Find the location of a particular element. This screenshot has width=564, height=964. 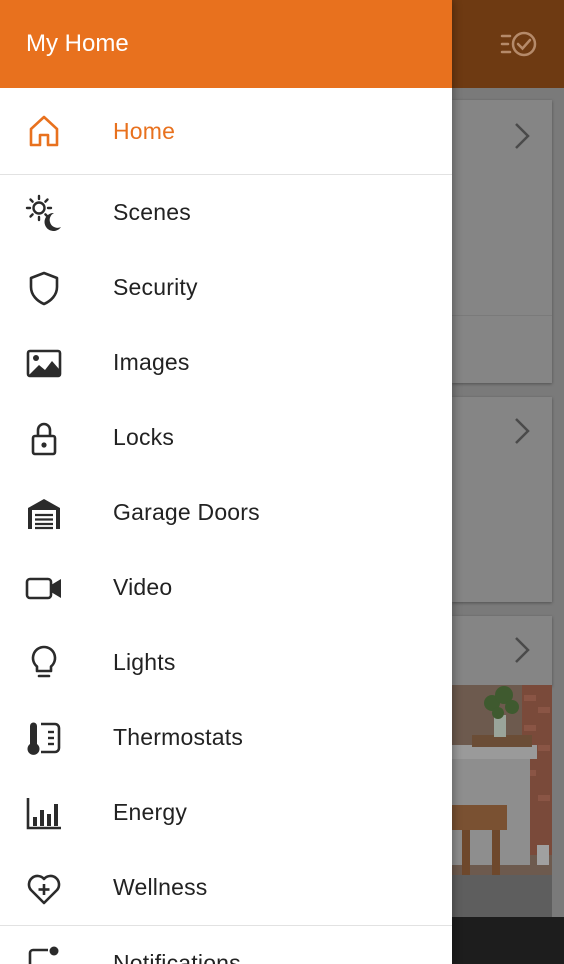

nav-item-wellness: Wellness is located at coordinates (226, 887).